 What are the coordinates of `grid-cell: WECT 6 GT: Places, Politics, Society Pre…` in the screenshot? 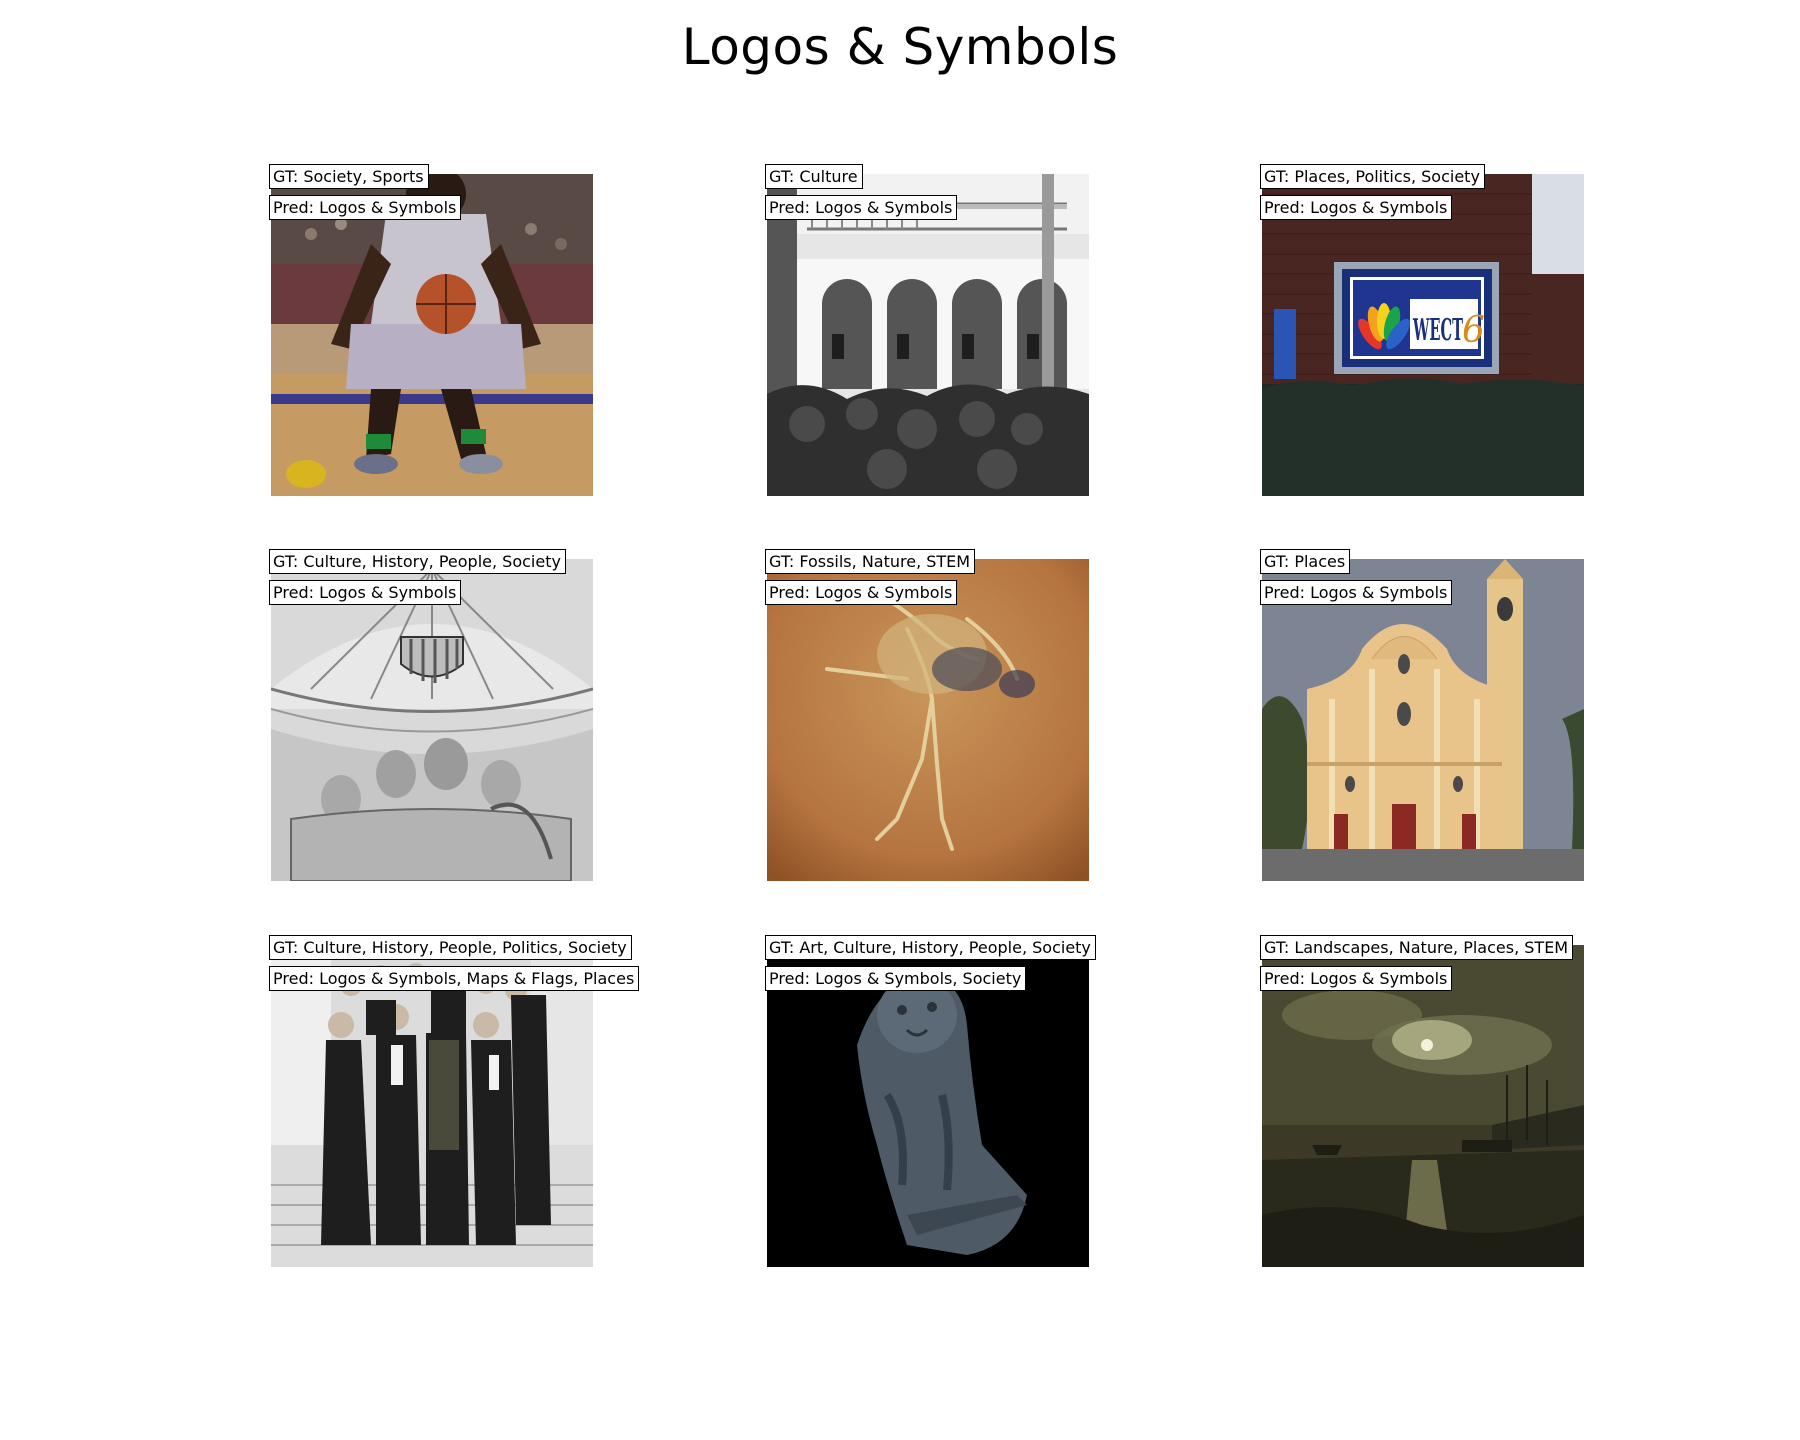 It's located at (1422, 330).